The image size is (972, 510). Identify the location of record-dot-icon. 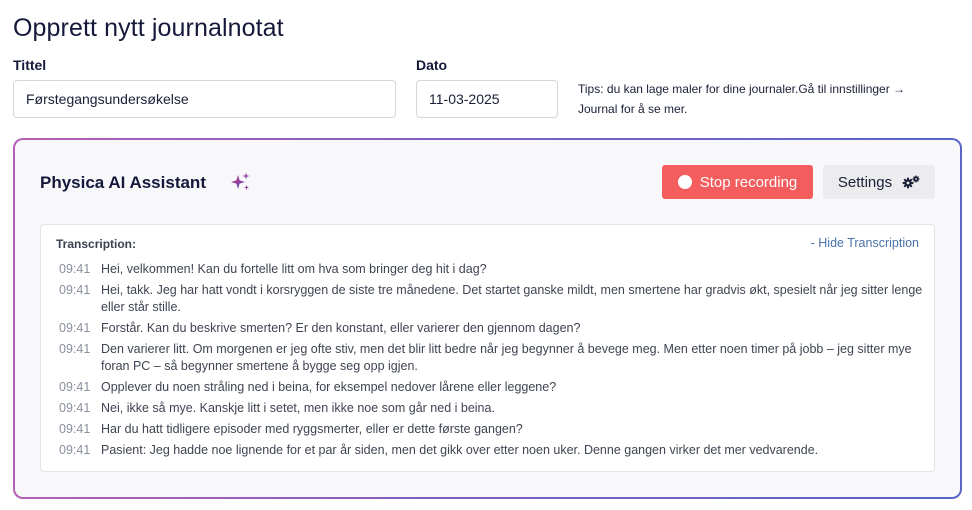
(684, 182).